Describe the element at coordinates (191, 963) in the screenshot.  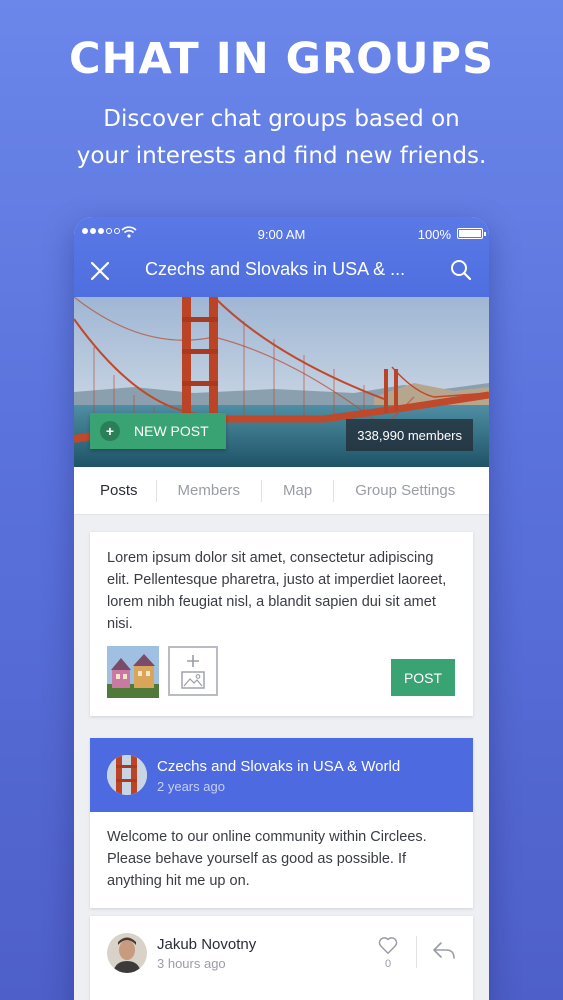
I see `post-time: 3 hours ago` at that location.